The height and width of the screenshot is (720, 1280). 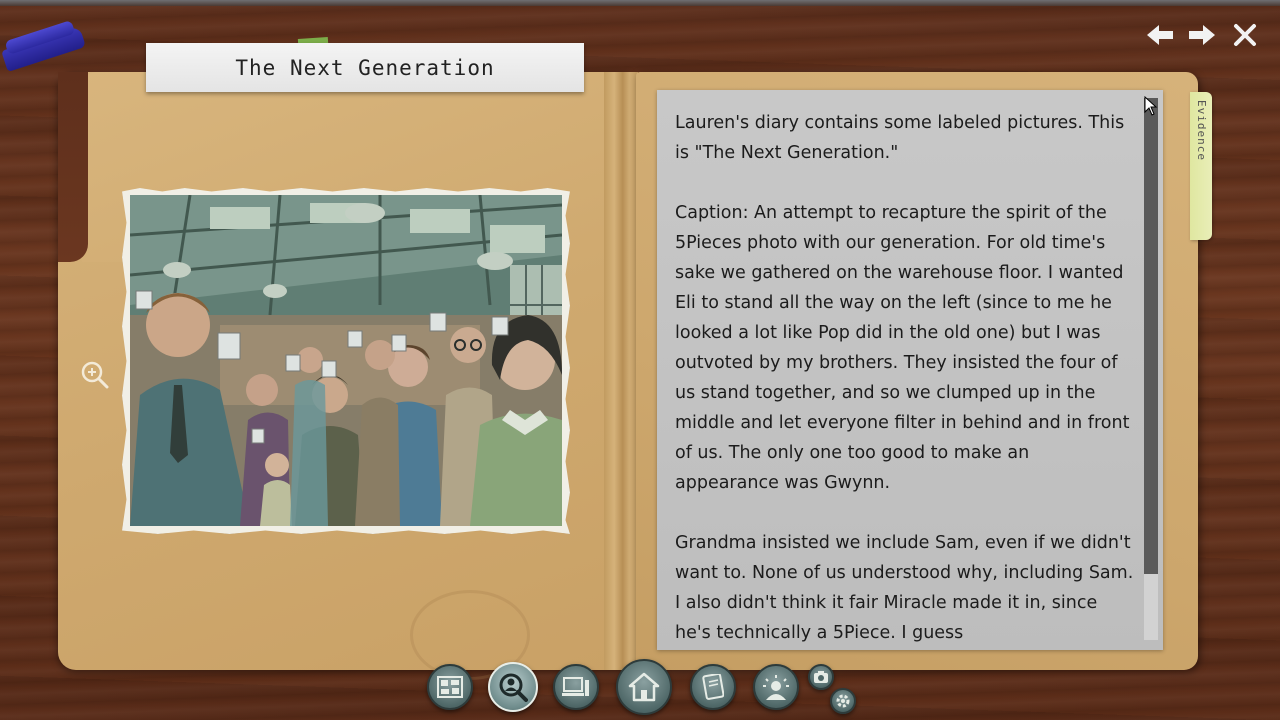 I want to click on computer-icon, so click(x=575, y=686).